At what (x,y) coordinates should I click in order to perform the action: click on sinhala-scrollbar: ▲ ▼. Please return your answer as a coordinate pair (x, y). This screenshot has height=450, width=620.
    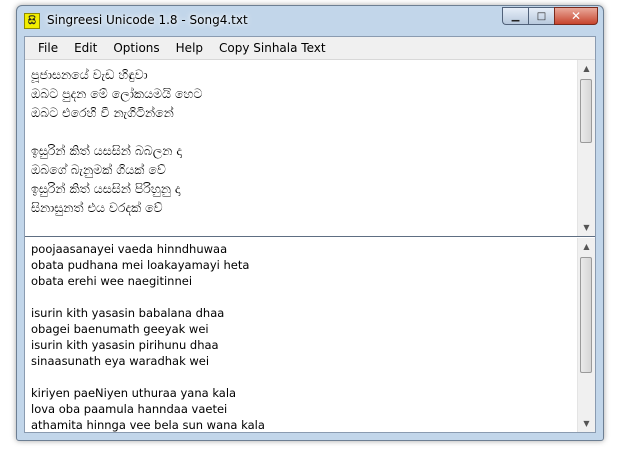
    Looking at the image, I should click on (586, 148).